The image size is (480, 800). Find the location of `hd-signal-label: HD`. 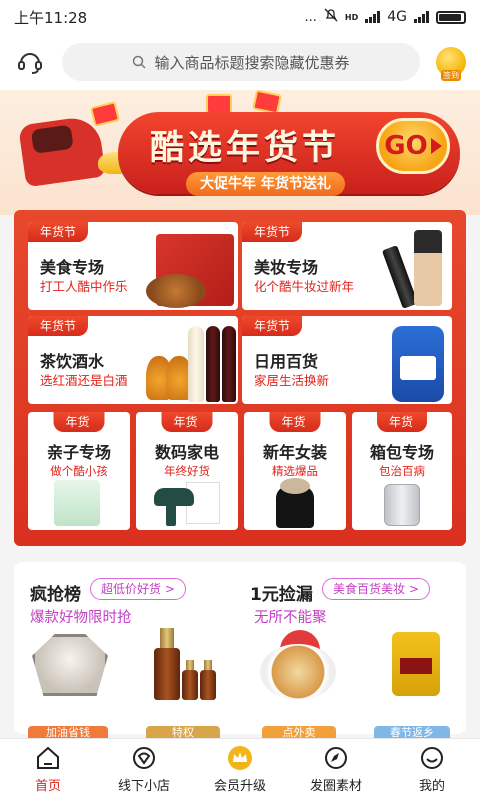

hd-signal-label: HD is located at coordinates (351, 17).